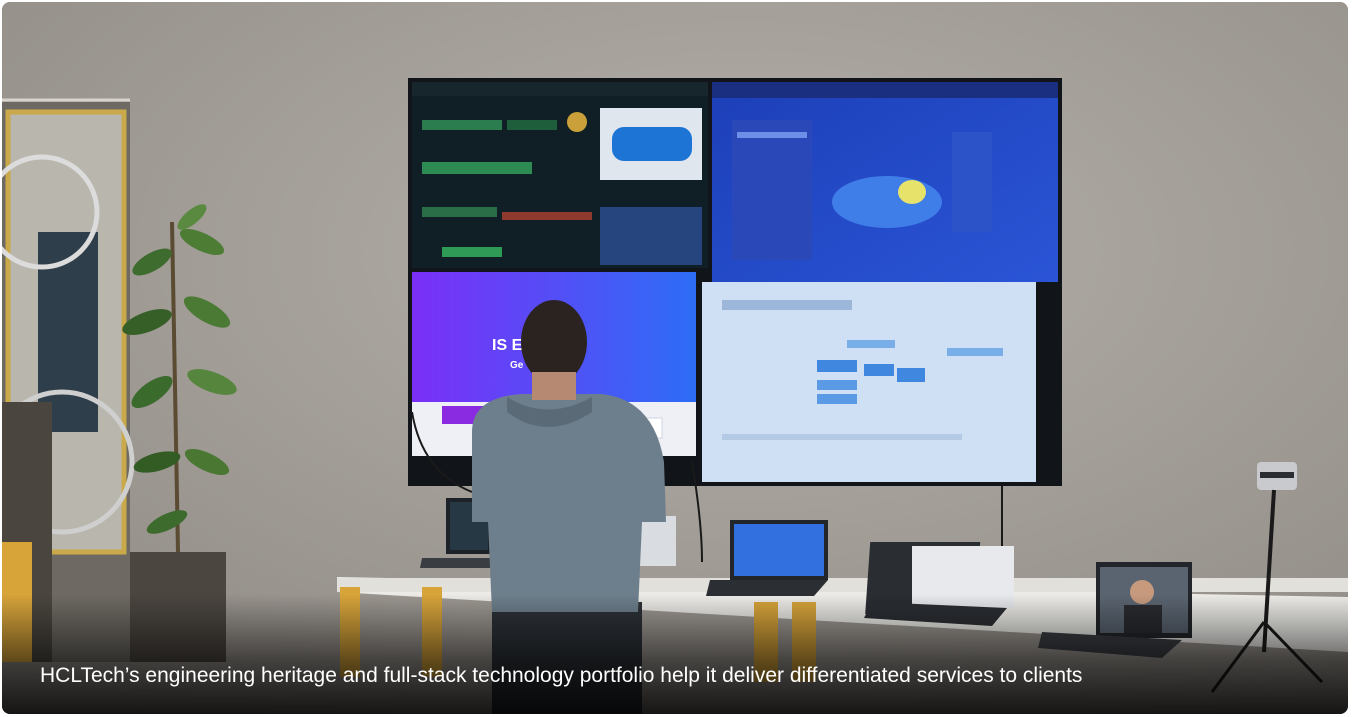  Describe the element at coordinates (560, 175) in the screenshot. I see `screen-dashboard` at that location.